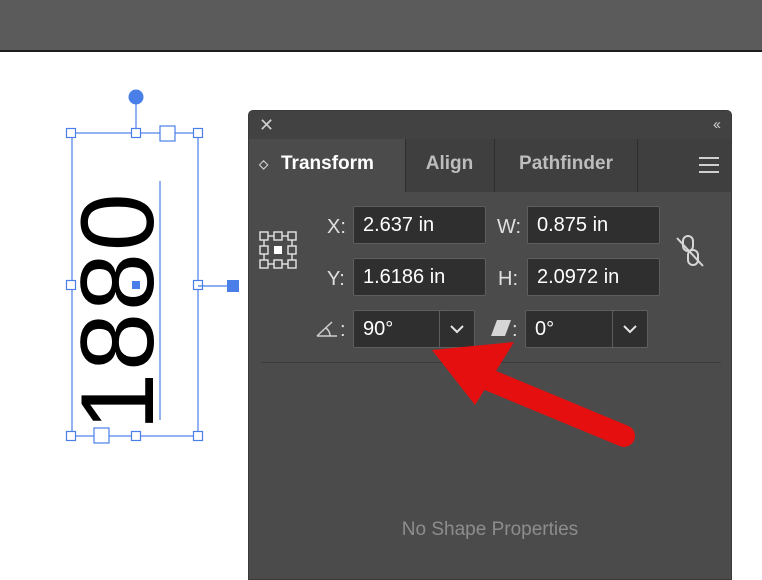 The image size is (762, 580). I want to click on height-field: 2.0972 in, so click(593, 277).